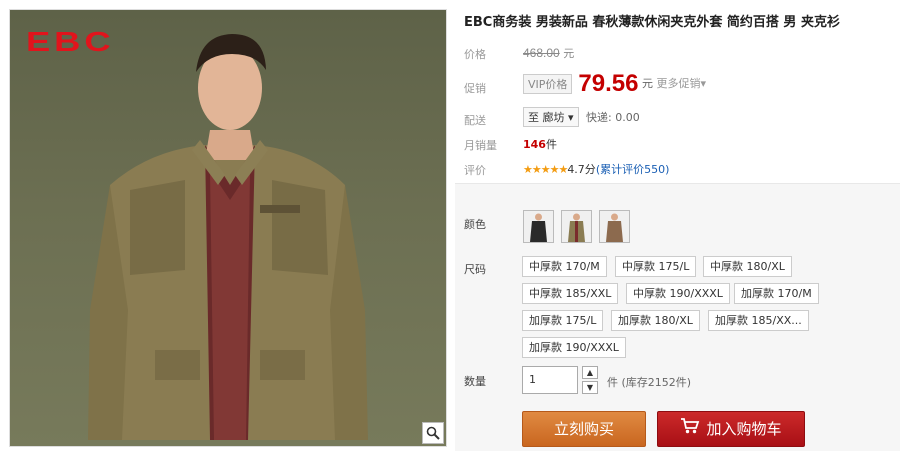  Describe the element at coordinates (545, 169) in the screenshot. I see `rating-stars-icon: ★★★★★` at that location.